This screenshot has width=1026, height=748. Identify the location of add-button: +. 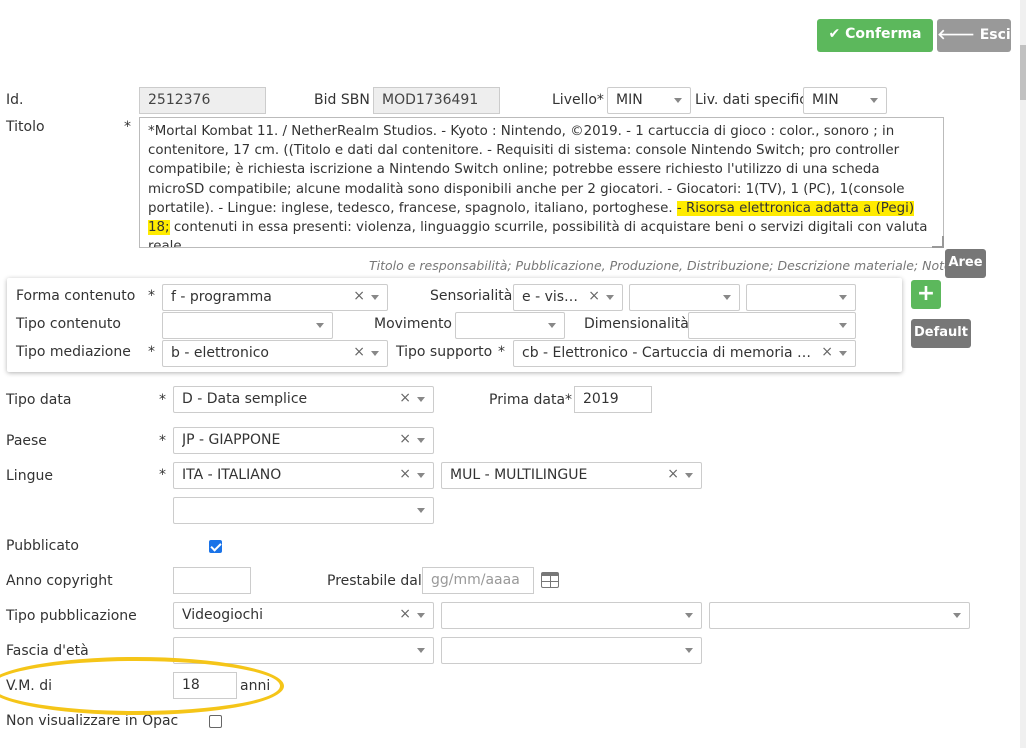
(926, 294).